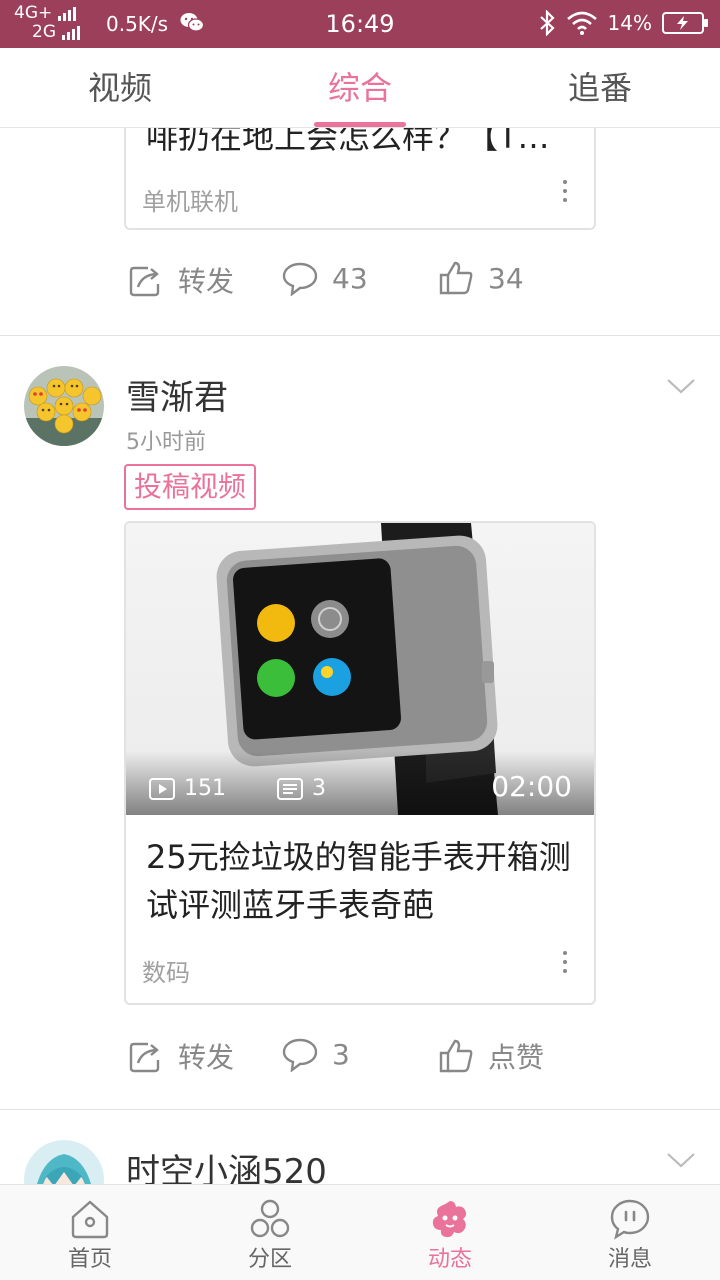 The width and height of the screenshot is (720, 1280). Describe the element at coordinates (506, 278) in the screenshot. I see `like-count: 34` at that location.